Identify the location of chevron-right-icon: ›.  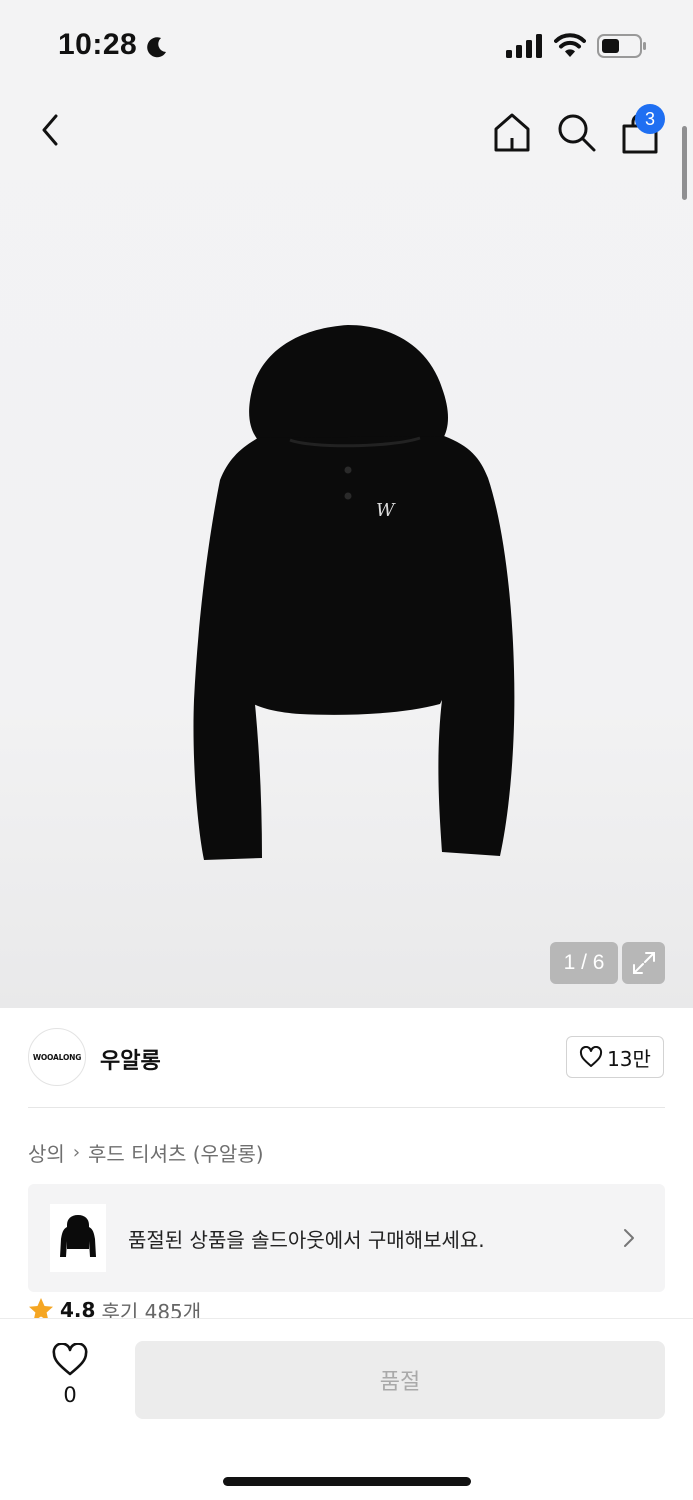
(76, 1152).